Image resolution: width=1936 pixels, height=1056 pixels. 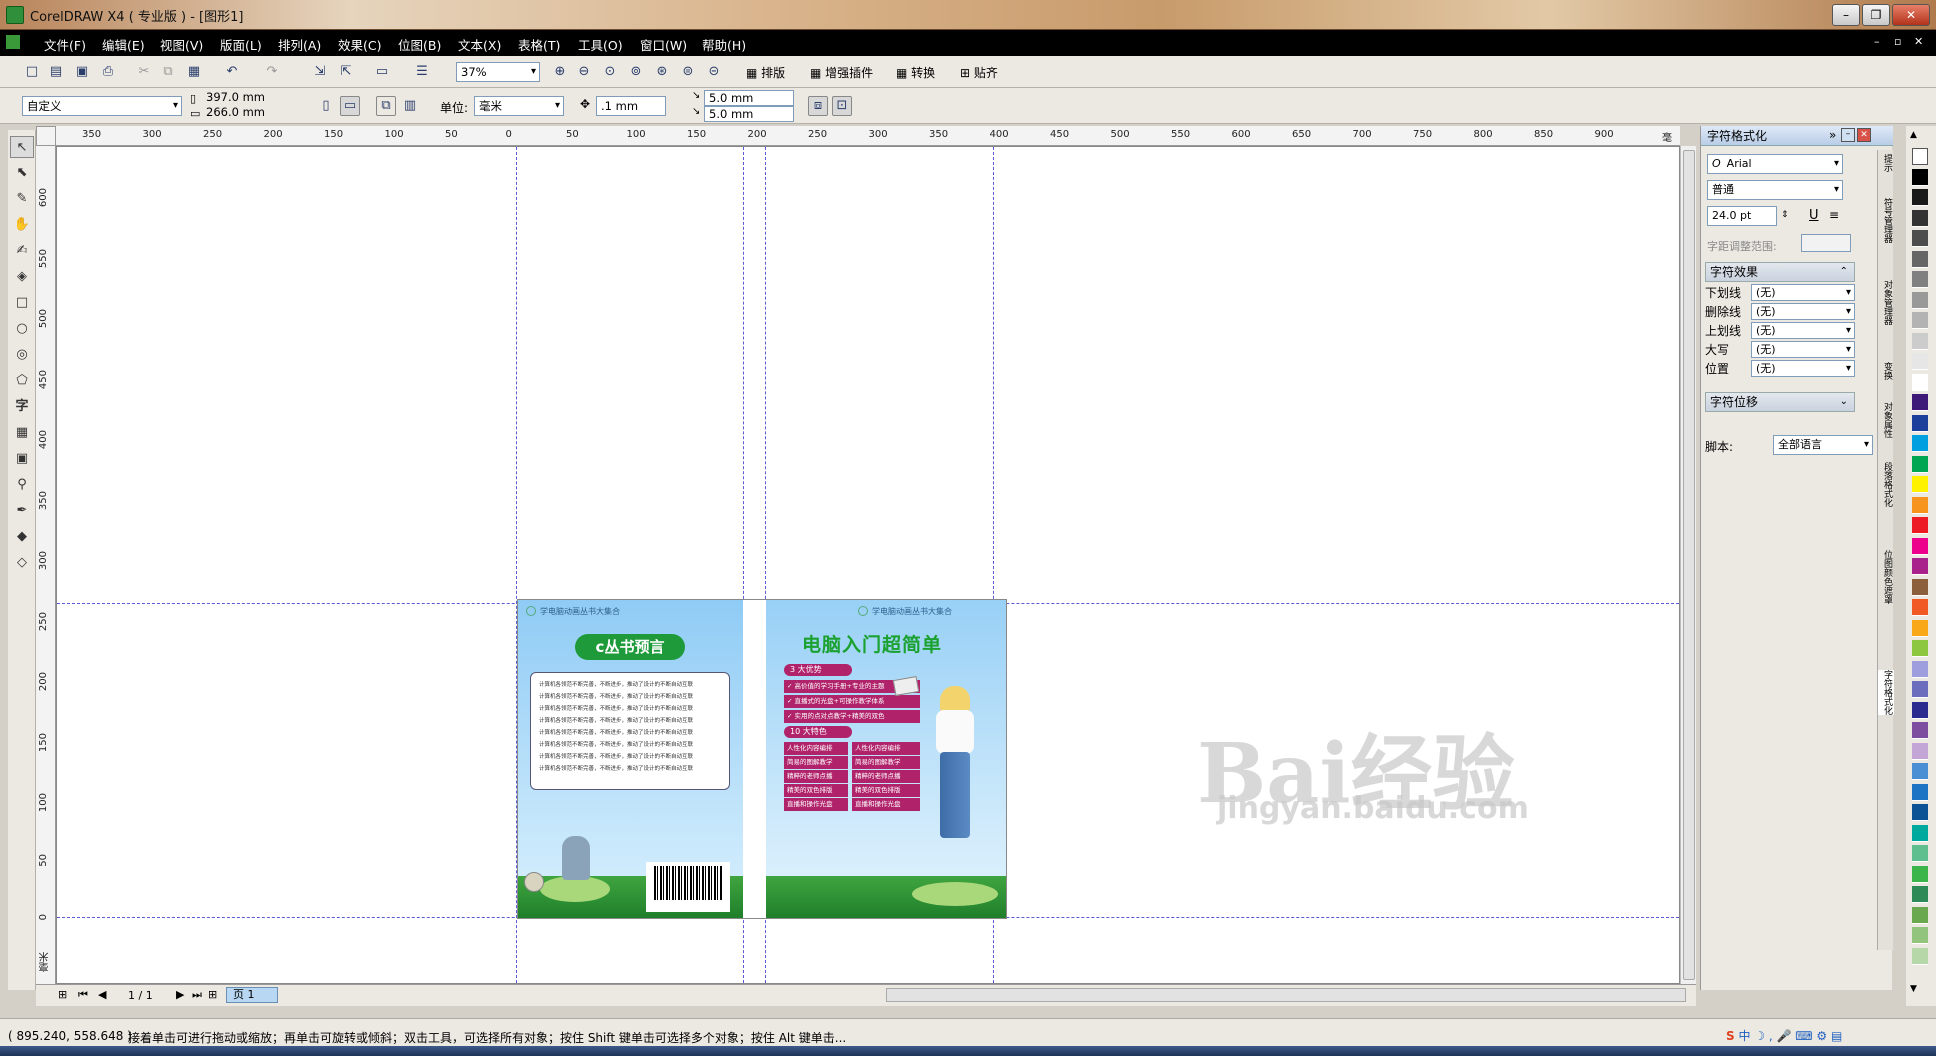 I want to click on menu-help: 帮助(H), so click(x=724, y=44).